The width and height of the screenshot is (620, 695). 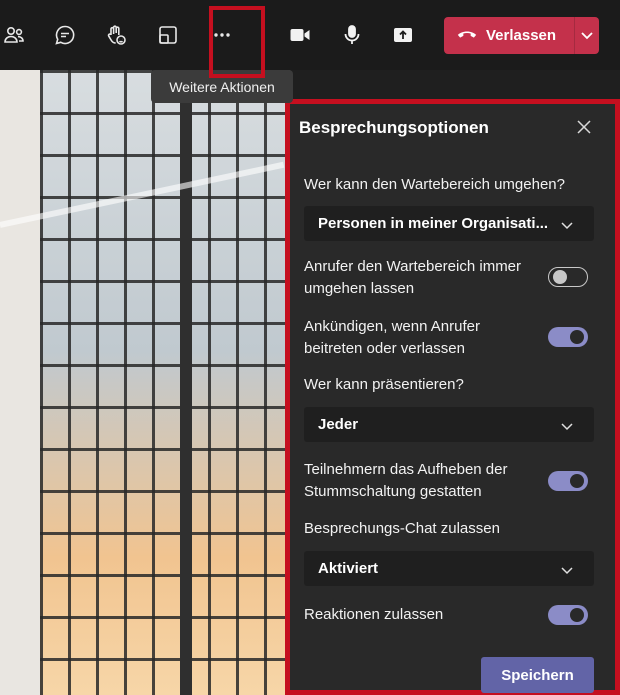 What do you see at coordinates (393, 491) in the screenshot?
I see `unmute-line2: Stummschaltung gestatten` at bounding box center [393, 491].